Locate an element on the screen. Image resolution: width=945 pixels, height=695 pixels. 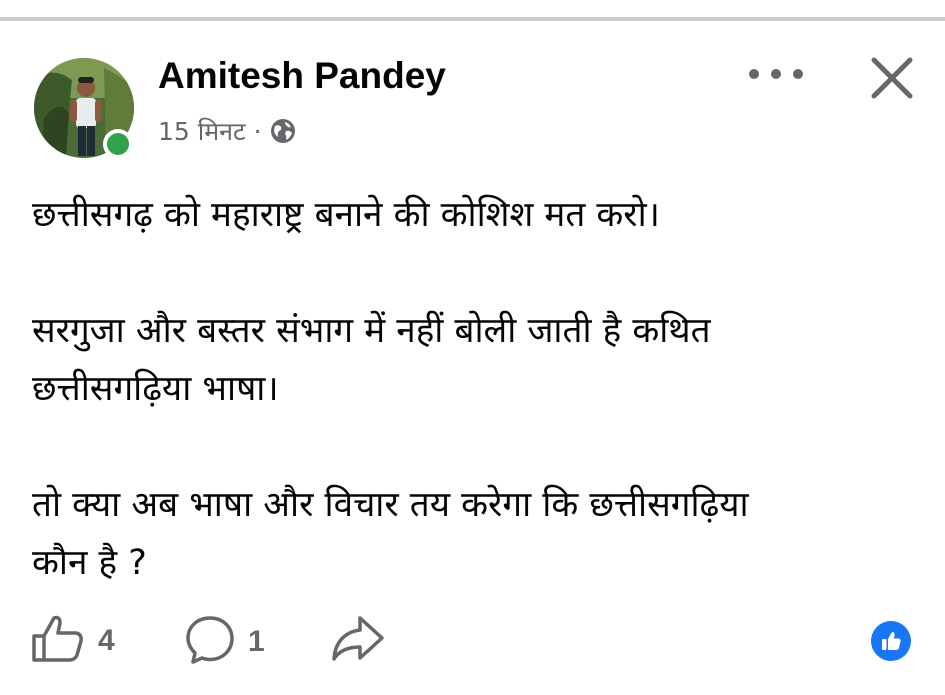
share-button is located at coordinates (358, 640).